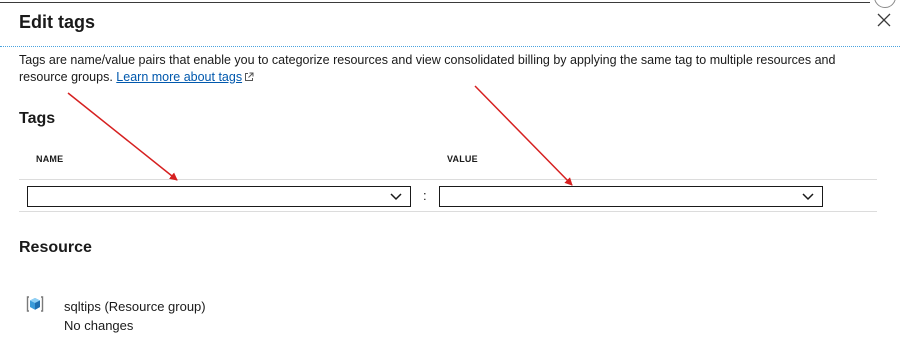  What do you see at coordinates (57, 22) in the screenshot?
I see `blade-title: Edit tags` at bounding box center [57, 22].